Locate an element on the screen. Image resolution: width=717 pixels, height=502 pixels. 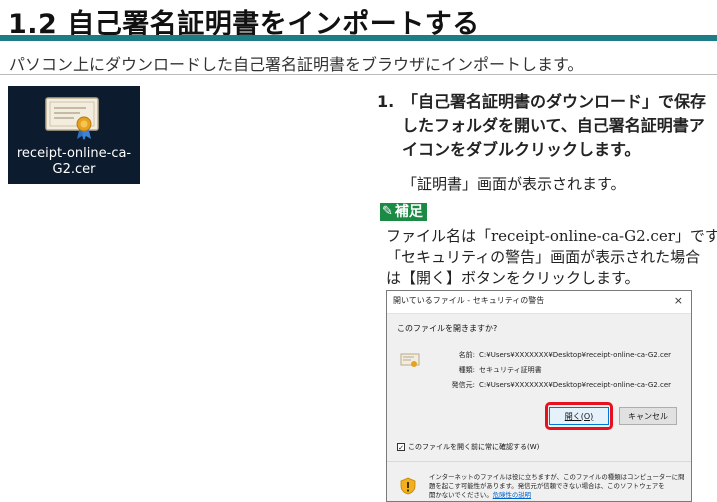
step-number: 1. is located at coordinates (386, 101).